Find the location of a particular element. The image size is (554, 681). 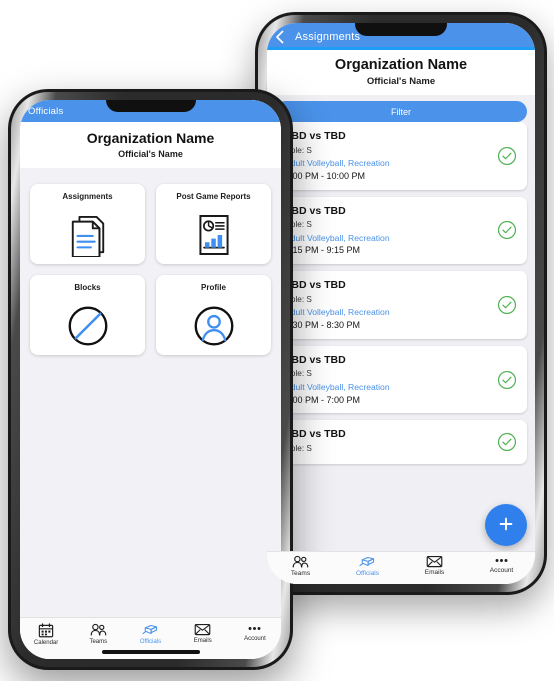

tile-post-game-reports: Post Game Reports is located at coordinates (213, 224).